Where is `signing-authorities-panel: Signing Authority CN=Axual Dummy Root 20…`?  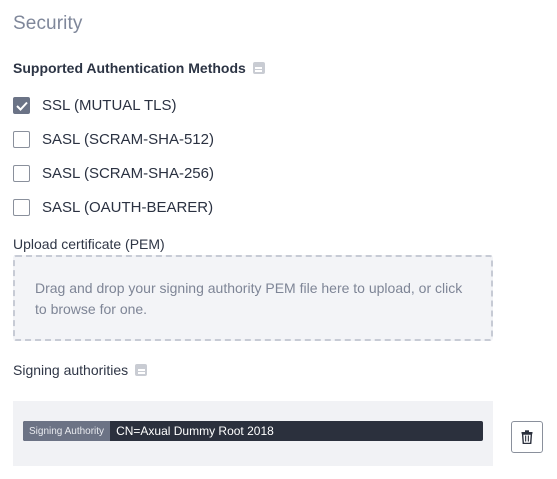
signing-authorities-panel: Signing Authority CN=Axual Dummy Root 20… is located at coordinates (253, 433).